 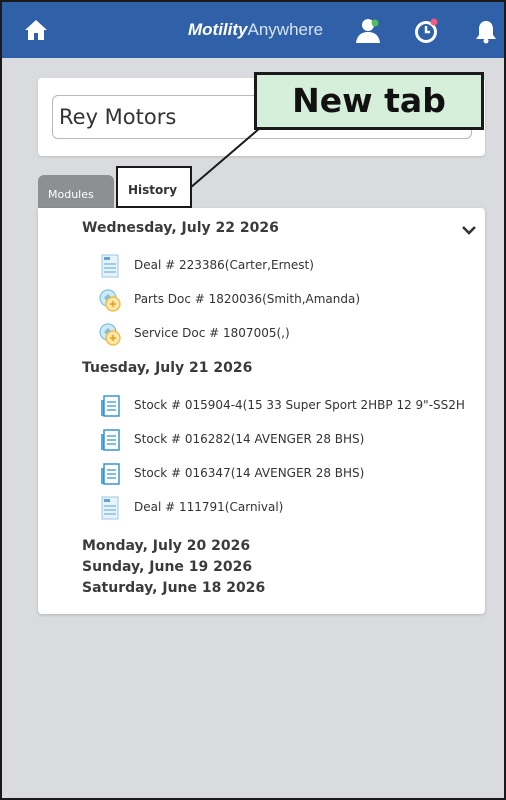 I want to click on chevron-down-icon, so click(x=469, y=230).